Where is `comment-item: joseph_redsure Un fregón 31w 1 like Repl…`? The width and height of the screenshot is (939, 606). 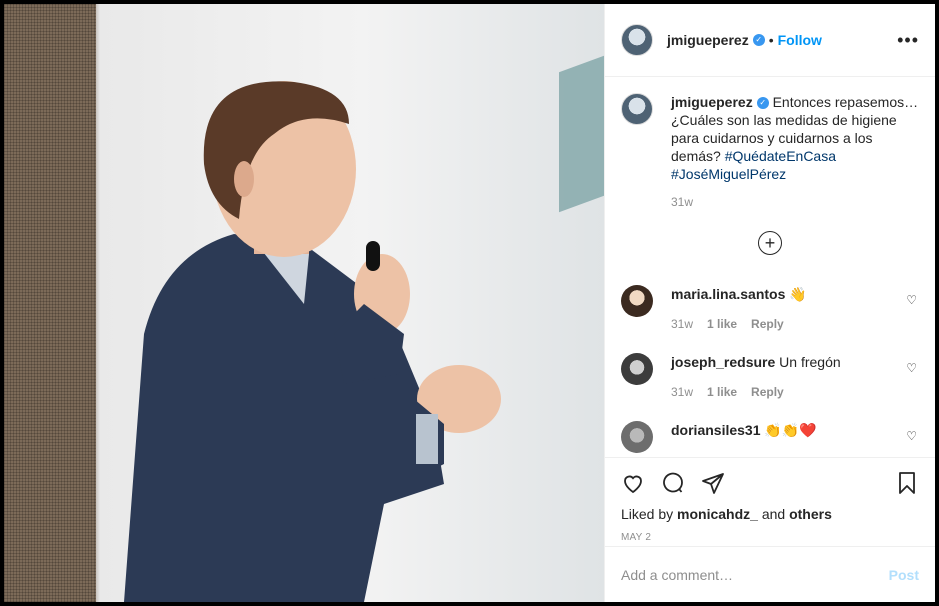
comment-item: joseph_redsure Un fregón 31w 1 like Repl… is located at coordinates (770, 376).